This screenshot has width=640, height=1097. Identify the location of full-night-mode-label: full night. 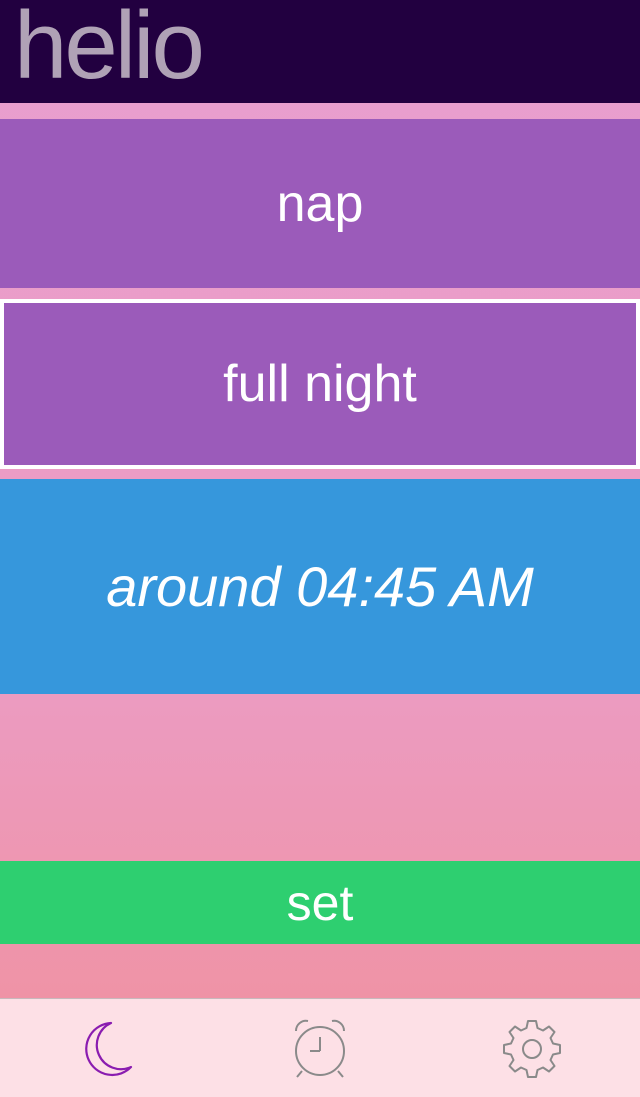
(320, 384).